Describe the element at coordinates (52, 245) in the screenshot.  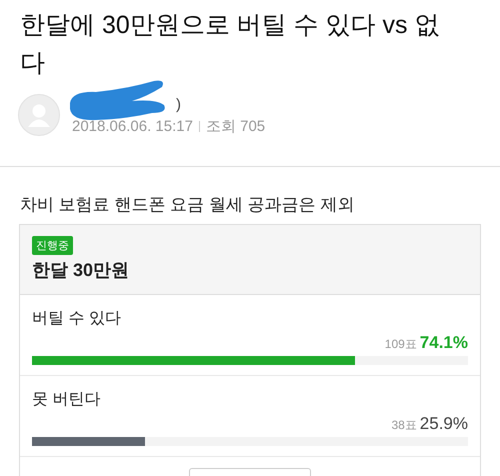
I see `status-badge: 진행중` at that location.